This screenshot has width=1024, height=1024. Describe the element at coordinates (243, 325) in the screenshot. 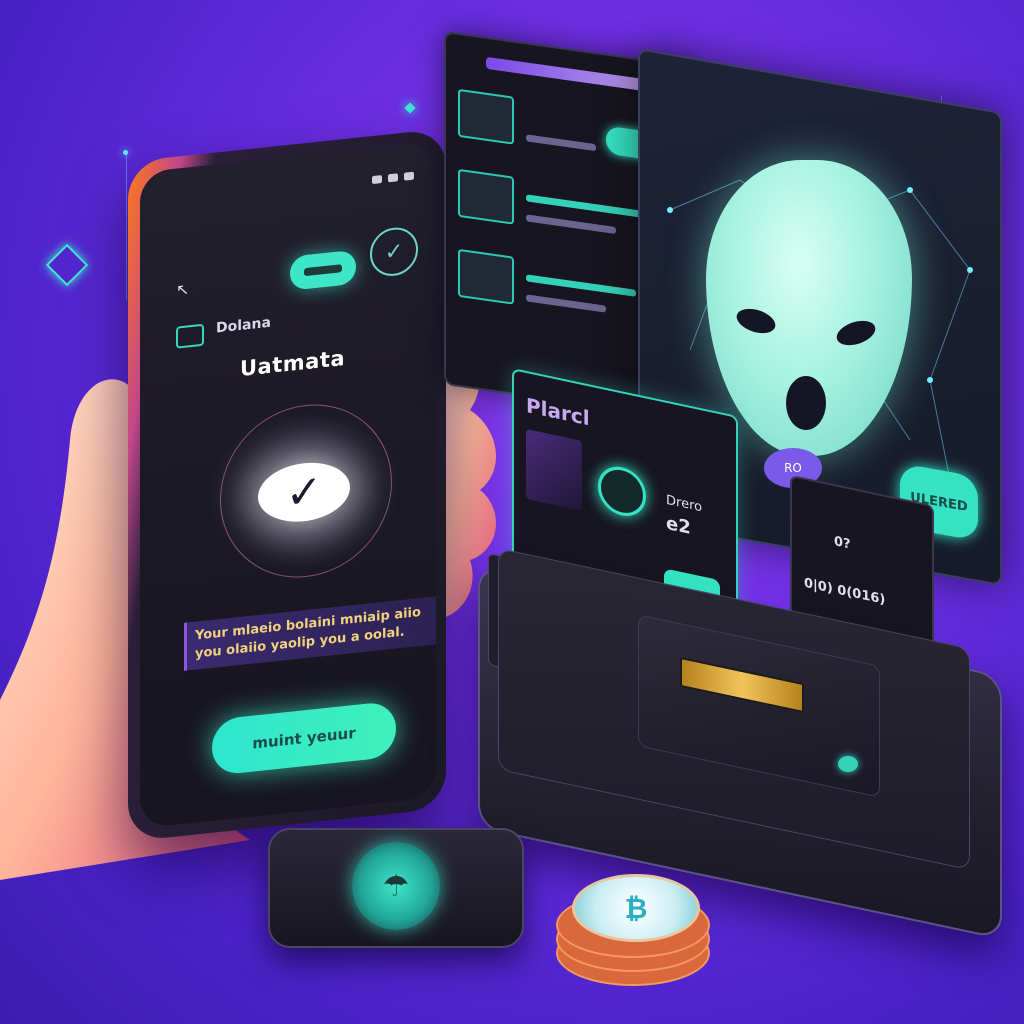

I see `app-name: Dolana` at that location.